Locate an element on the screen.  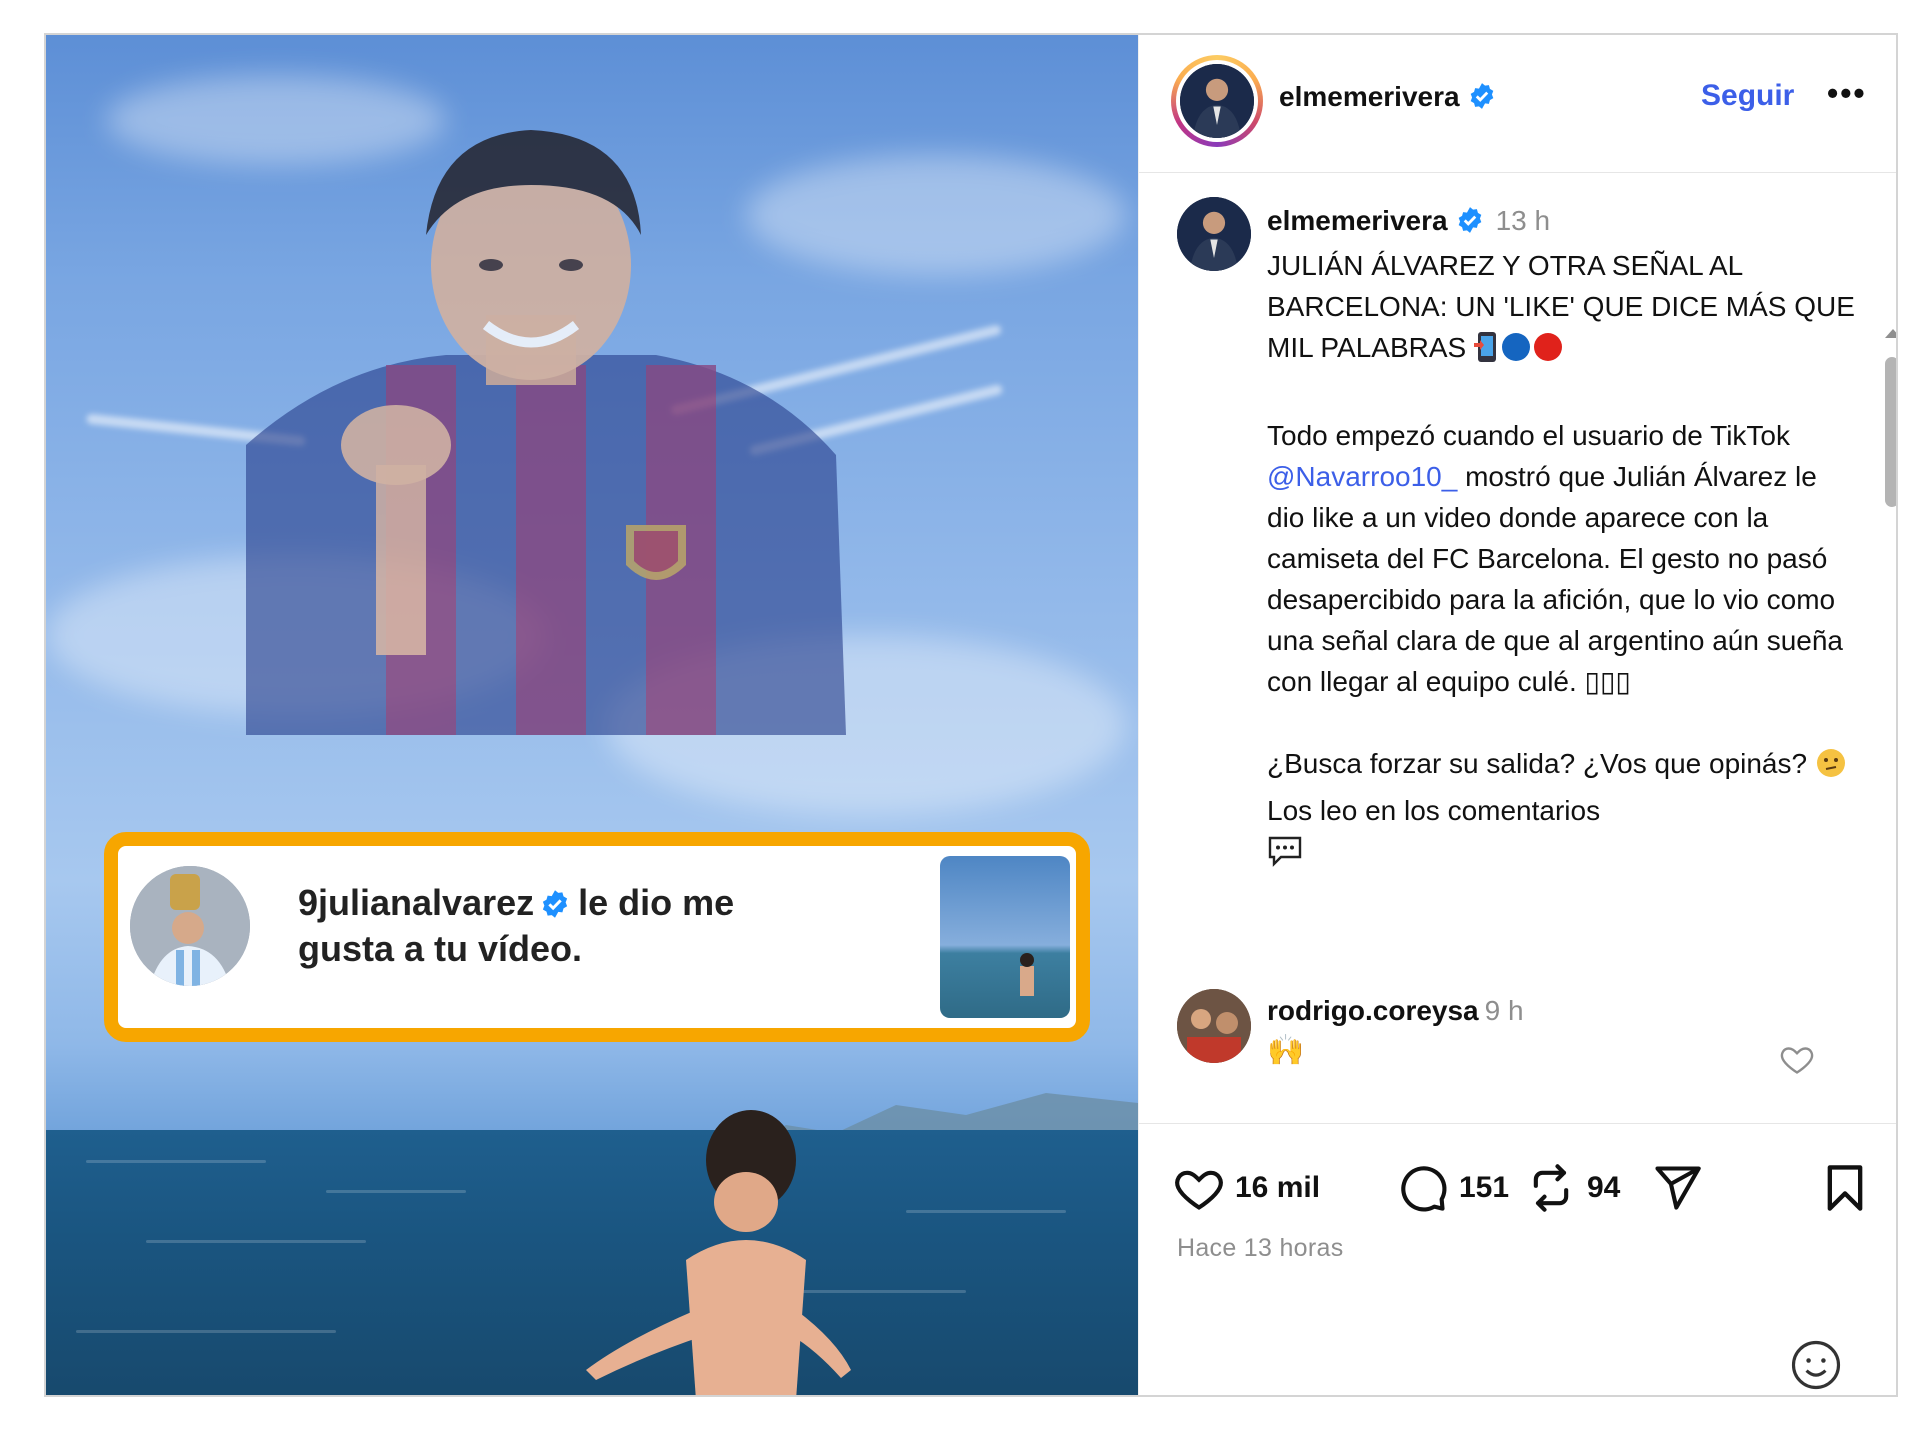
repost-count: 94 is located at coordinates (1603, 1188).